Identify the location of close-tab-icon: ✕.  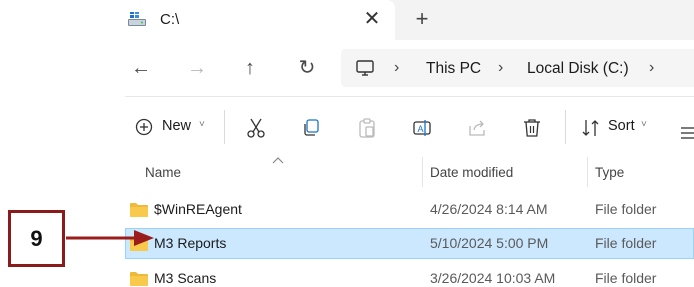
(372, 19).